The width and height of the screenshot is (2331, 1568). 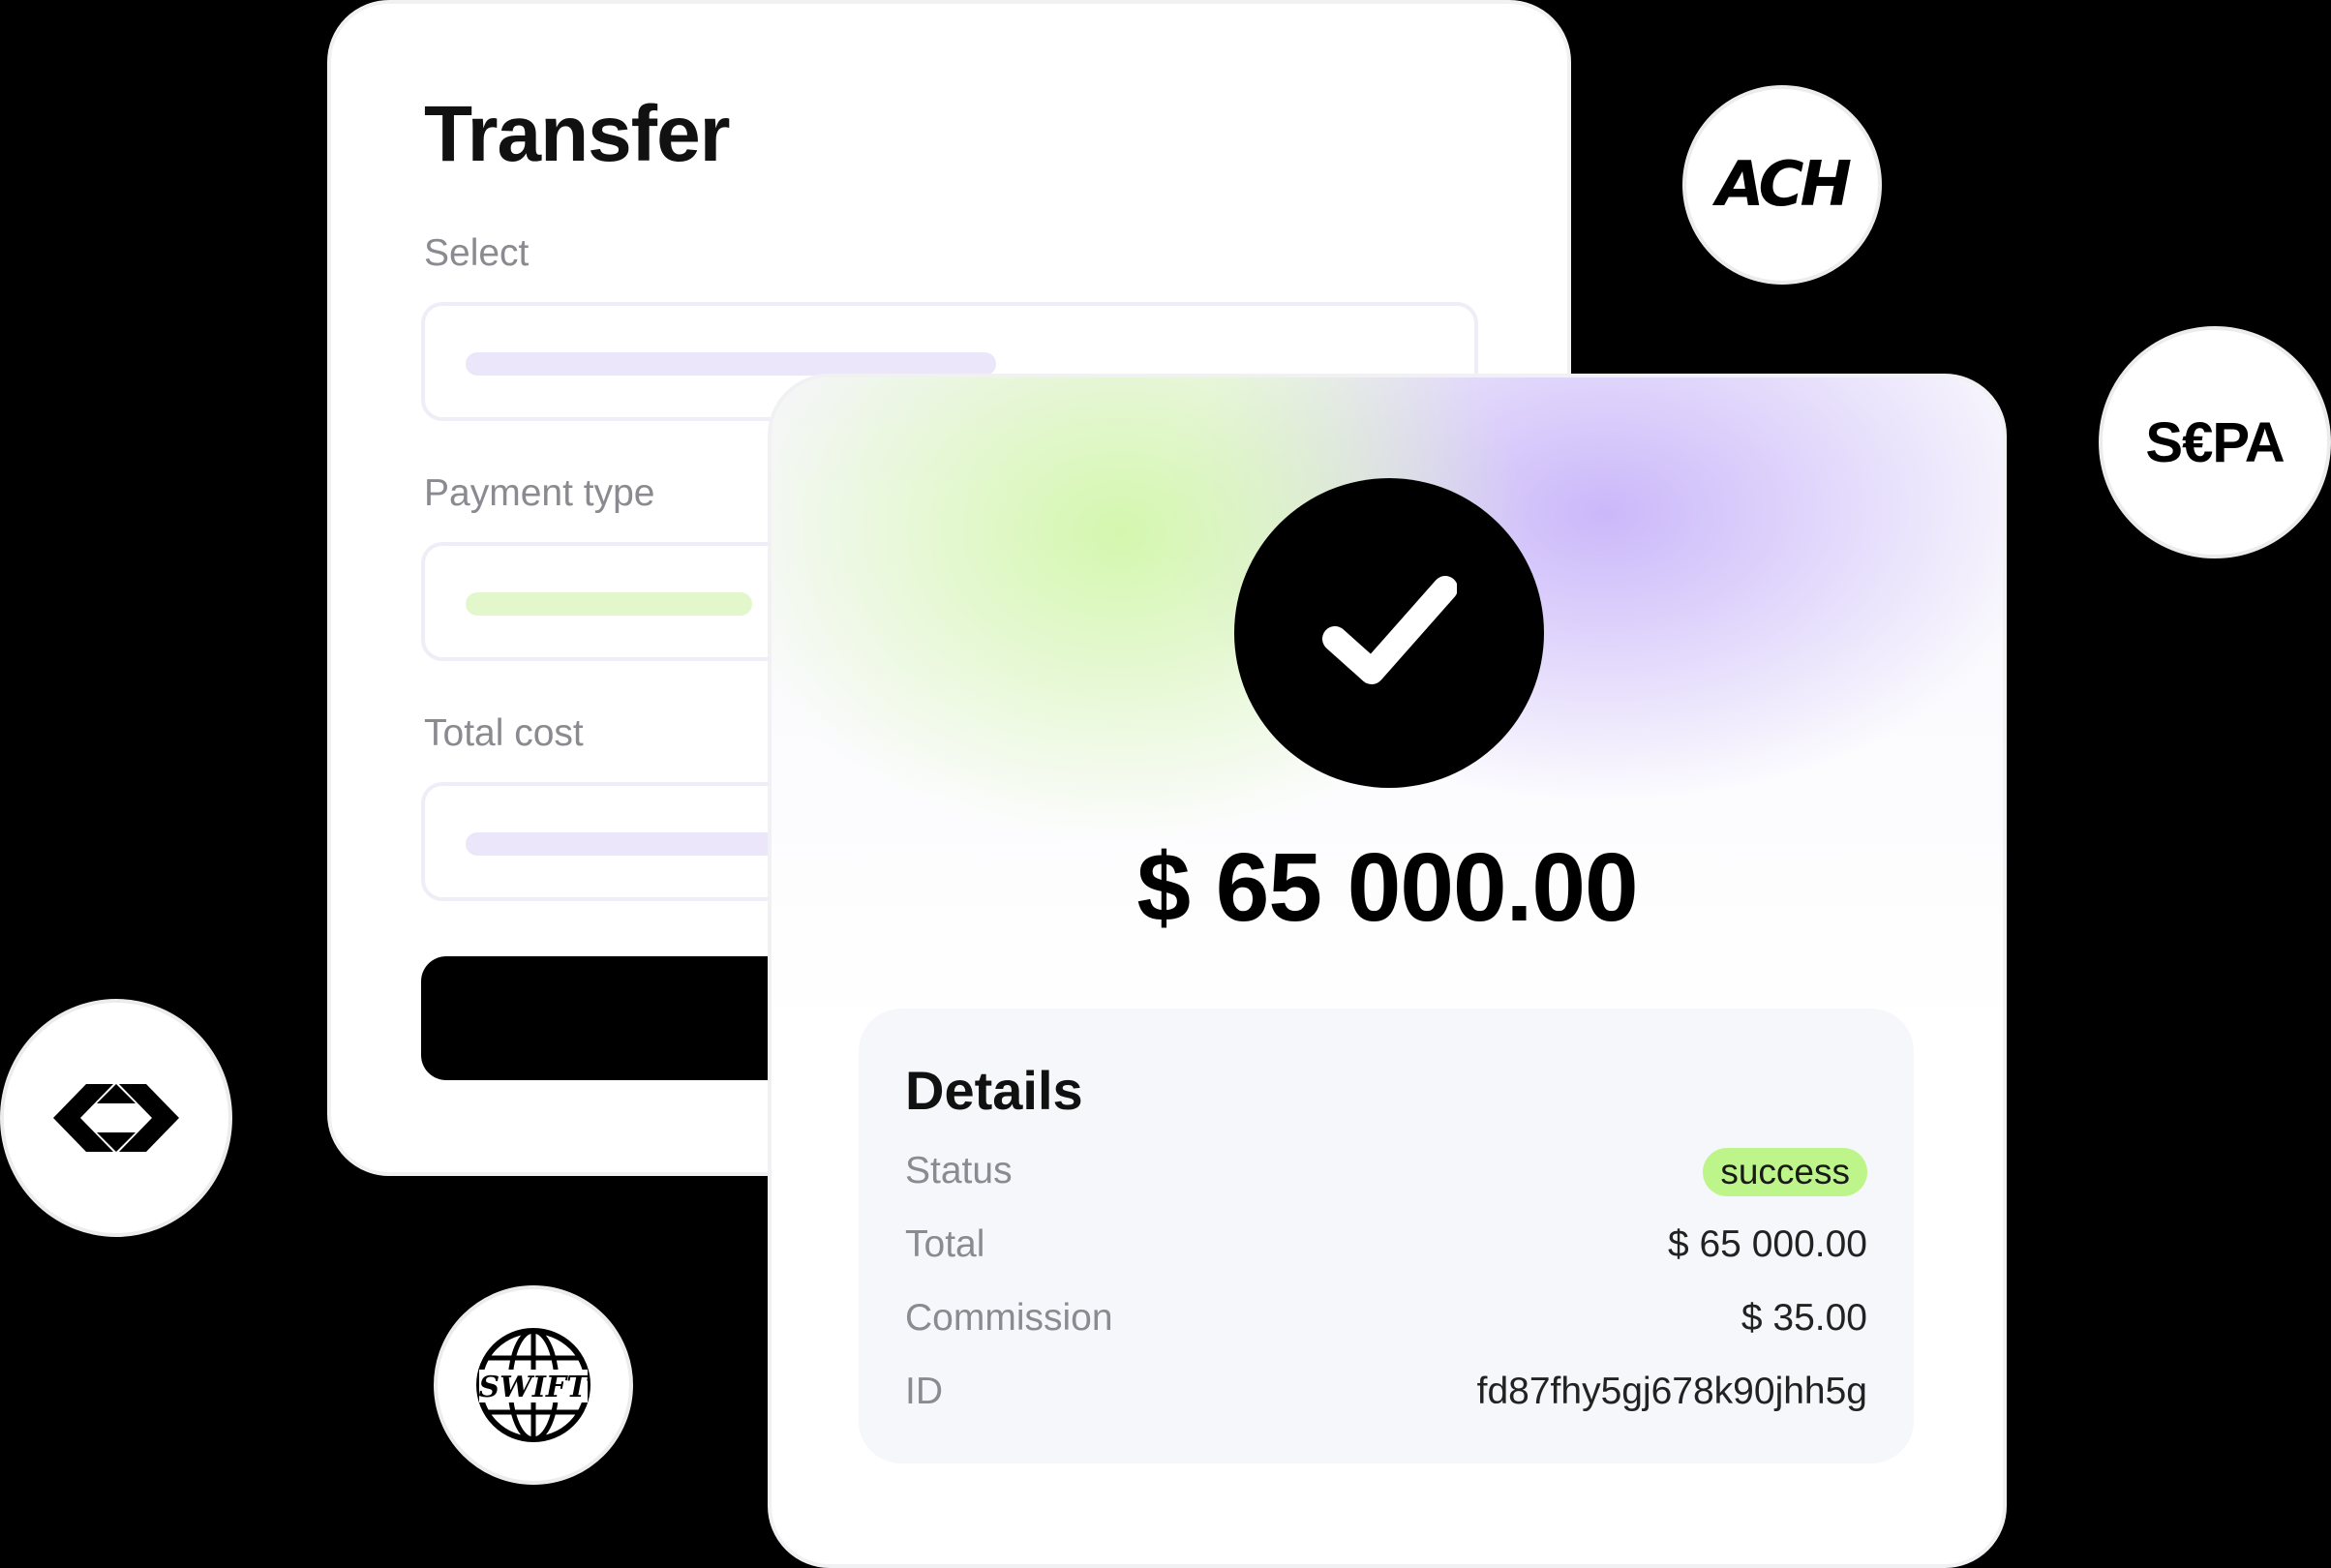 What do you see at coordinates (1390, 630) in the screenshot?
I see `checkmark-icon` at bounding box center [1390, 630].